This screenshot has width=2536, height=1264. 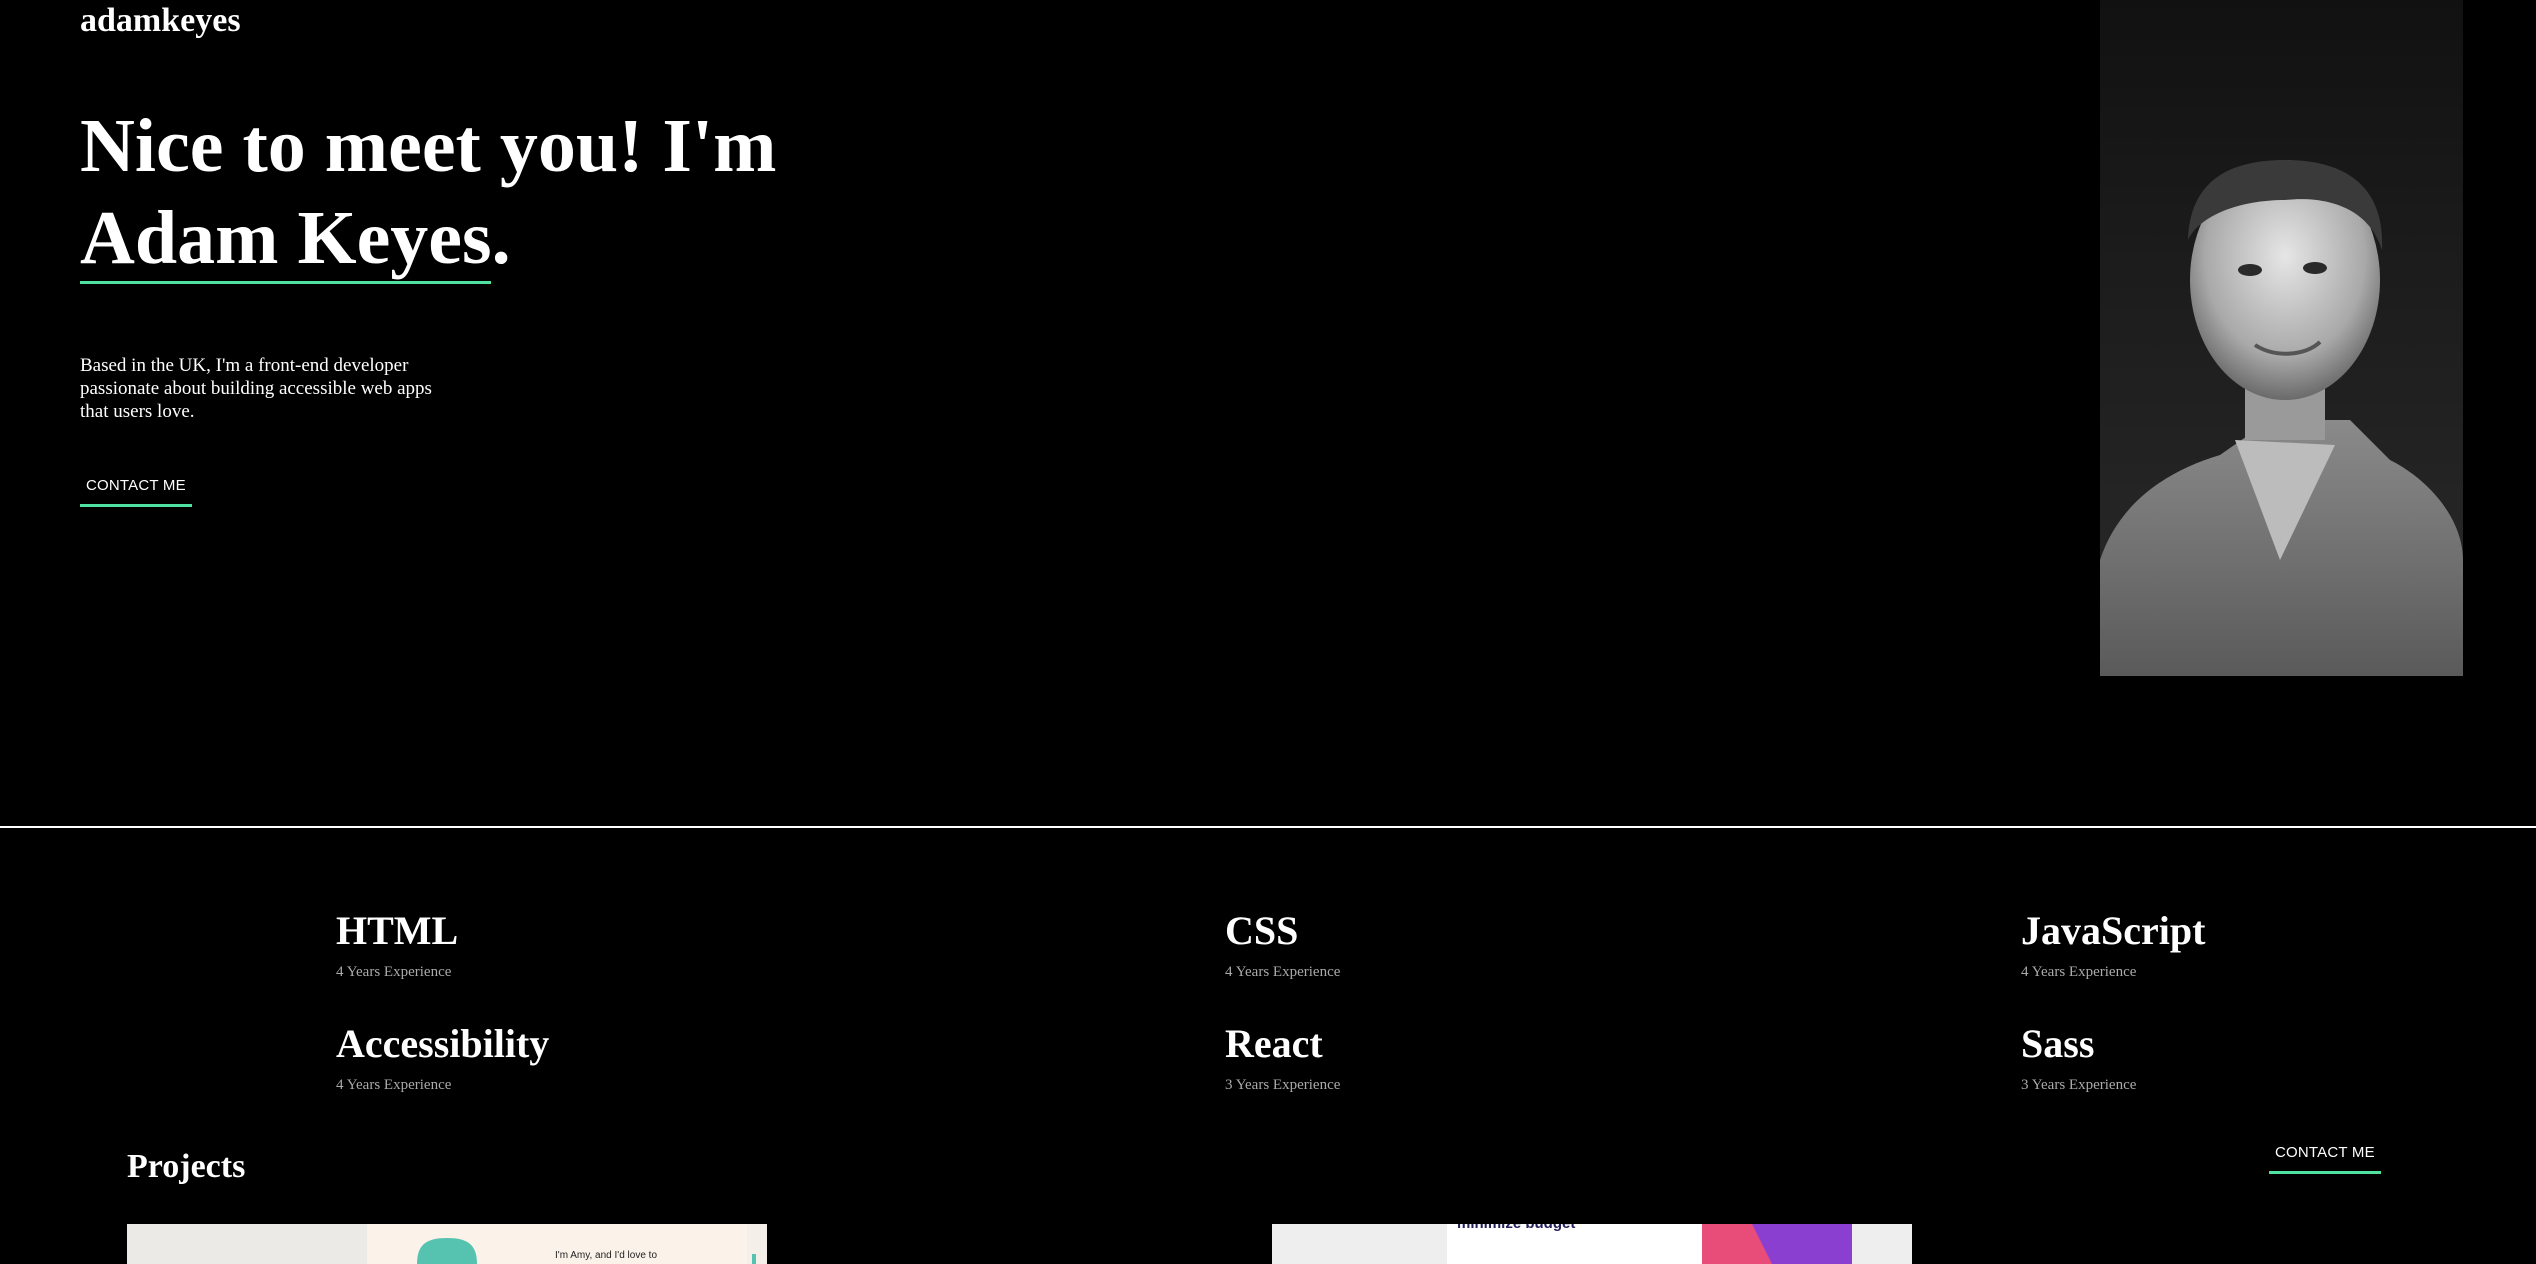 I want to click on hero-heading-name: Adam Keyes., so click(x=295, y=238).